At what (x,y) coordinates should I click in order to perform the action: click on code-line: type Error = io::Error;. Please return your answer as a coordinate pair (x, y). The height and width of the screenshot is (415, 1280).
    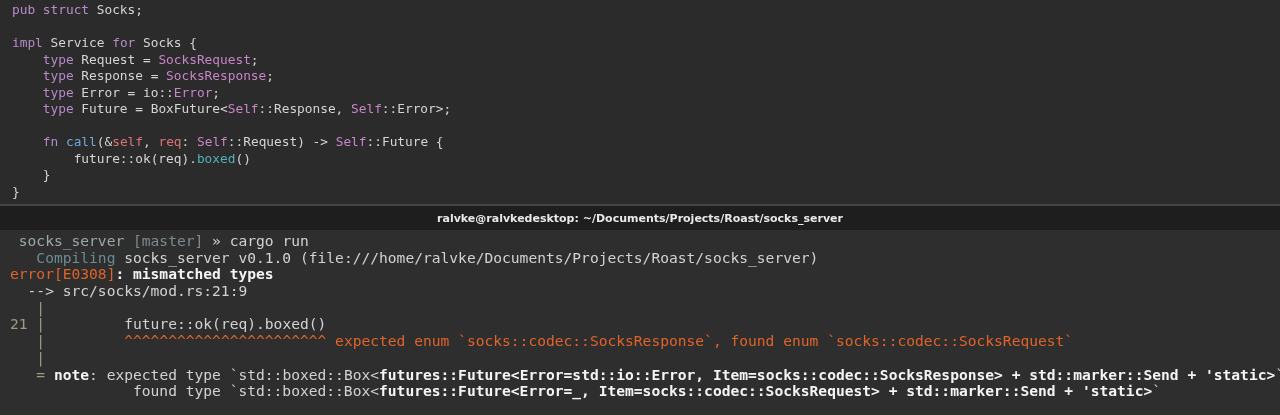
    Looking at the image, I should click on (131, 92).